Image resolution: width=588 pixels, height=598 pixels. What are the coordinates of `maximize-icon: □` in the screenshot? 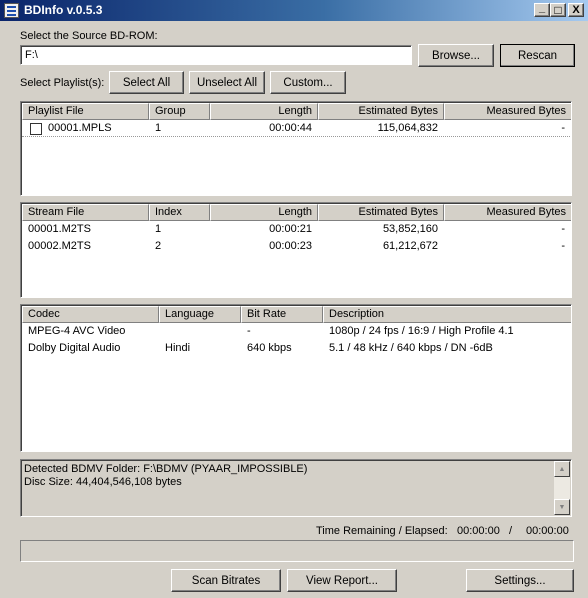 It's located at (558, 10).